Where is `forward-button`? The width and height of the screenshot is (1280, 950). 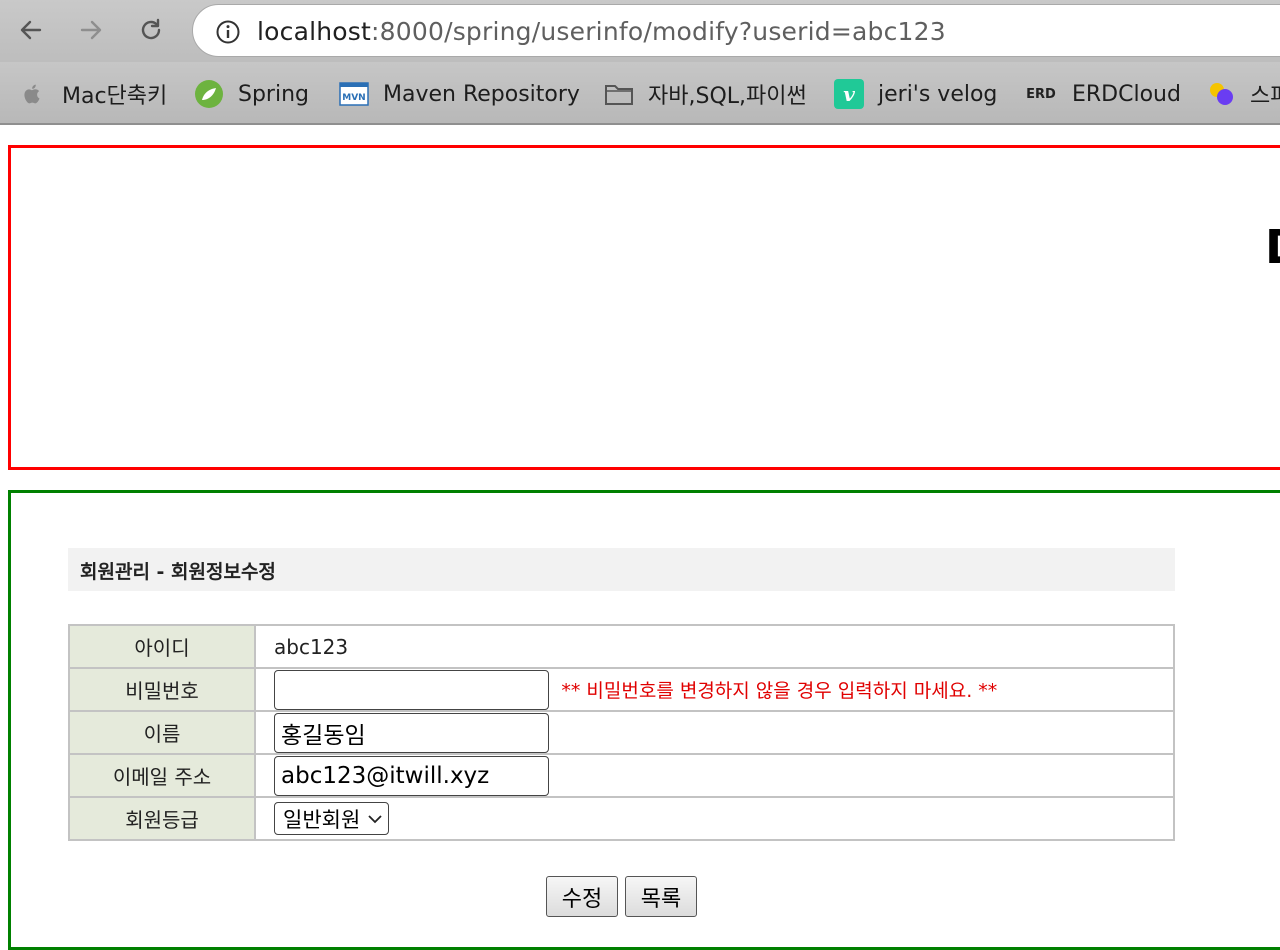 forward-button is located at coordinates (91, 30).